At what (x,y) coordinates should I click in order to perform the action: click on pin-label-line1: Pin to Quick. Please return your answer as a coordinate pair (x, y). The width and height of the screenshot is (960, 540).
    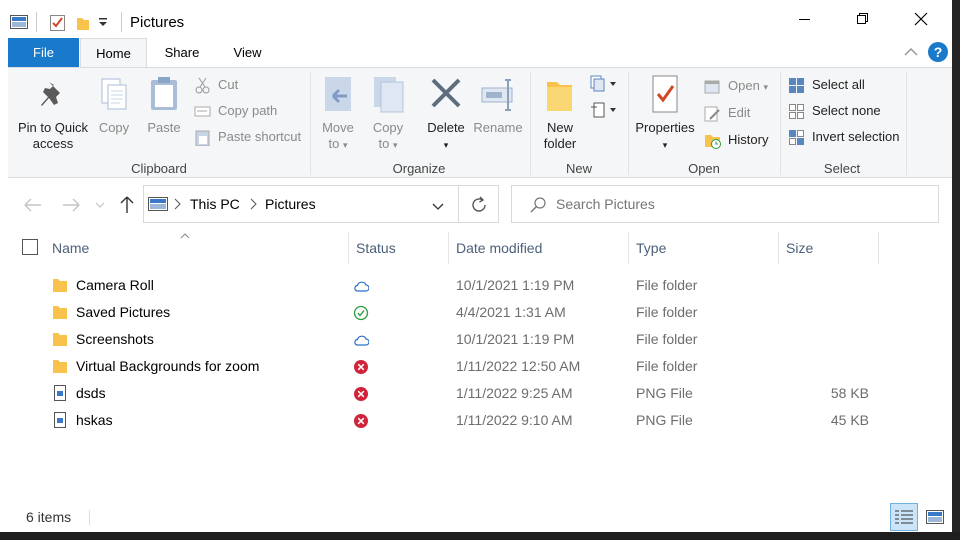
    Looking at the image, I should click on (53, 127).